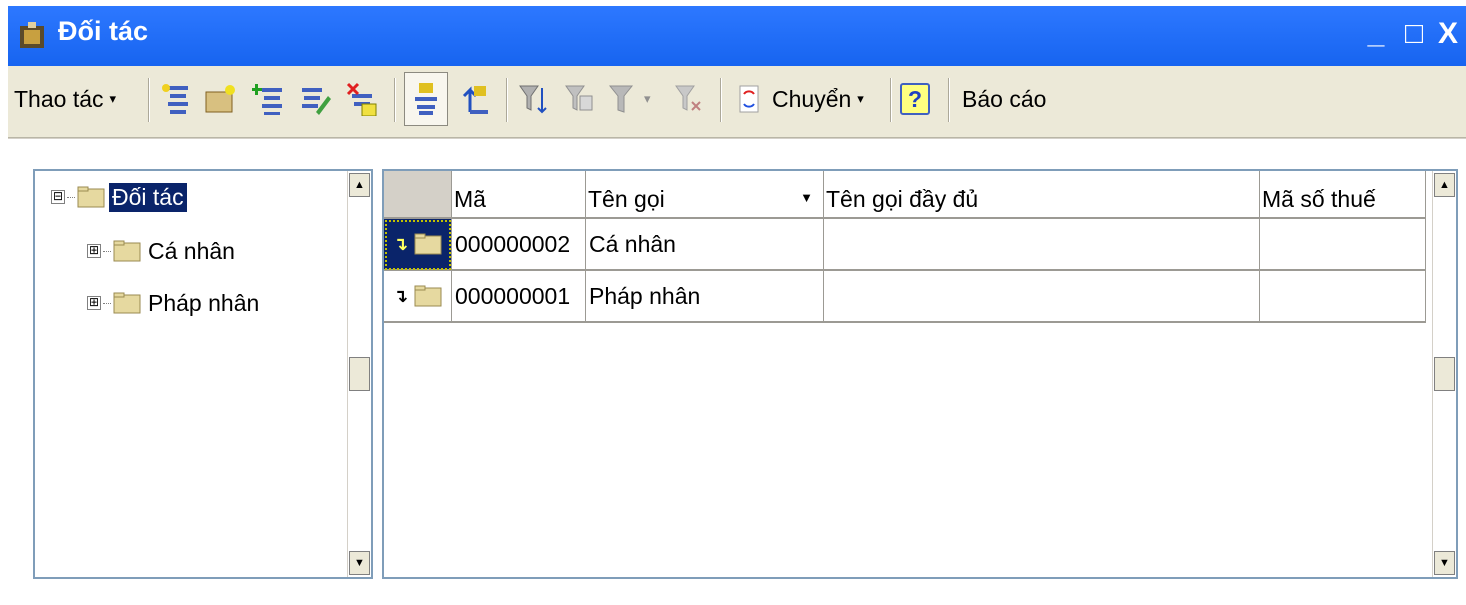  I want to click on move-menu-label: Chuyển, so click(812, 98).